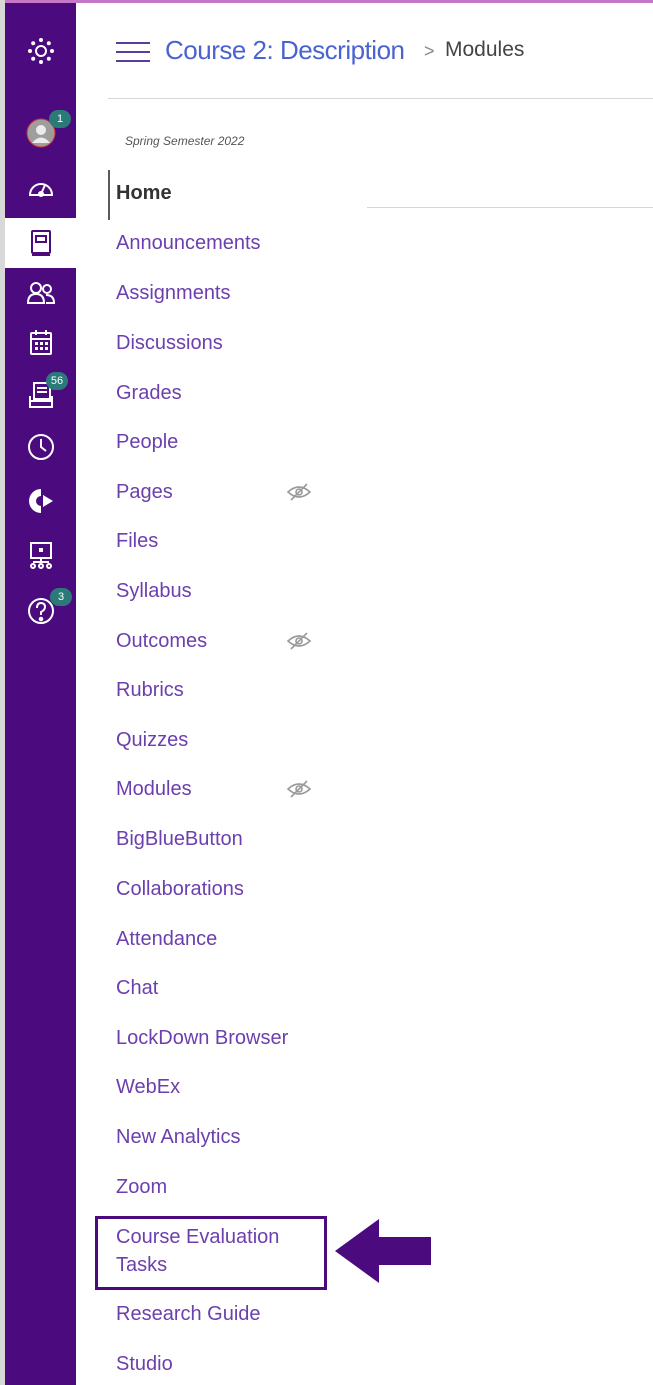  What do you see at coordinates (61, 597) in the screenshot?
I see `help-badge: 3` at bounding box center [61, 597].